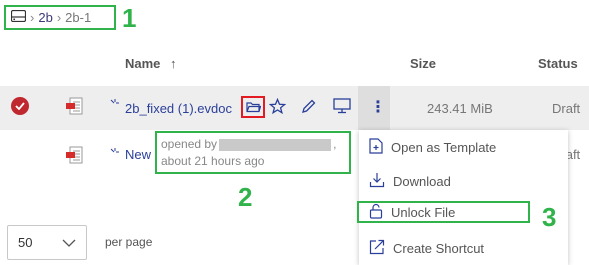 The image size is (589, 265). What do you see at coordinates (376, 212) in the screenshot?
I see `unlock-icon` at bounding box center [376, 212].